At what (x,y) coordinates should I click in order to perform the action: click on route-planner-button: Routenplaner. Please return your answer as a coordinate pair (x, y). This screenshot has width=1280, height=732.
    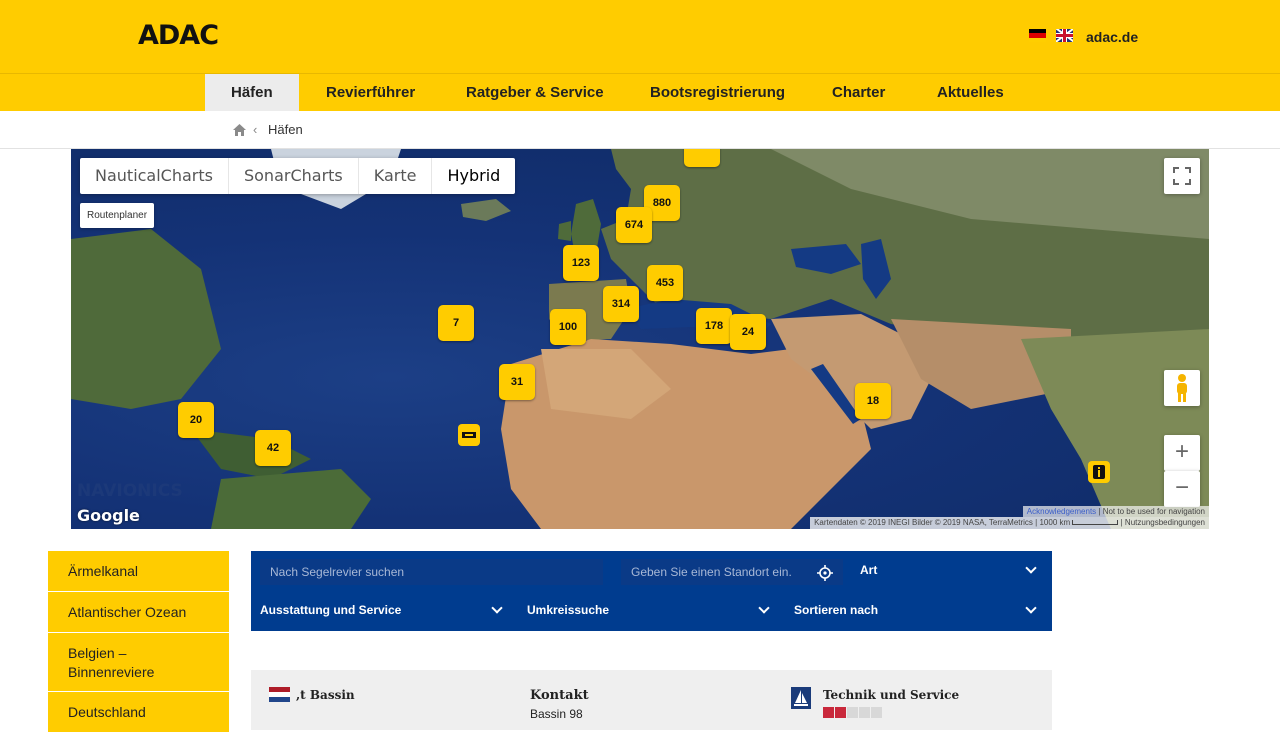
    Looking at the image, I should click on (117, 215).